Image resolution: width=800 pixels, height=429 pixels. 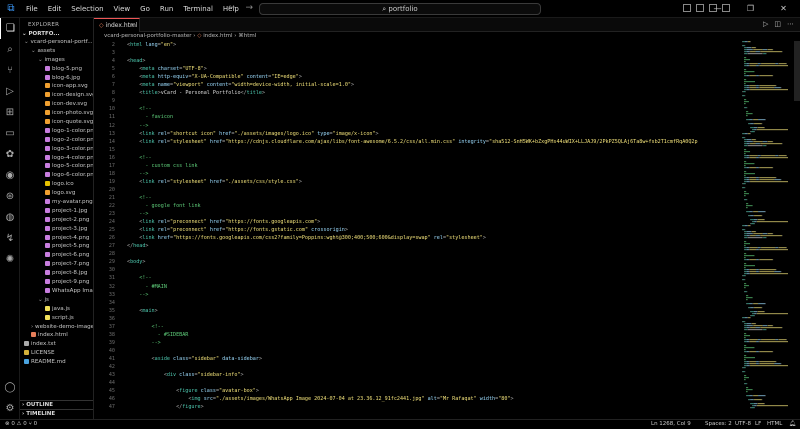 I want to click on file-tree-item: icon-dev.svg, so click(x=56, y=104).